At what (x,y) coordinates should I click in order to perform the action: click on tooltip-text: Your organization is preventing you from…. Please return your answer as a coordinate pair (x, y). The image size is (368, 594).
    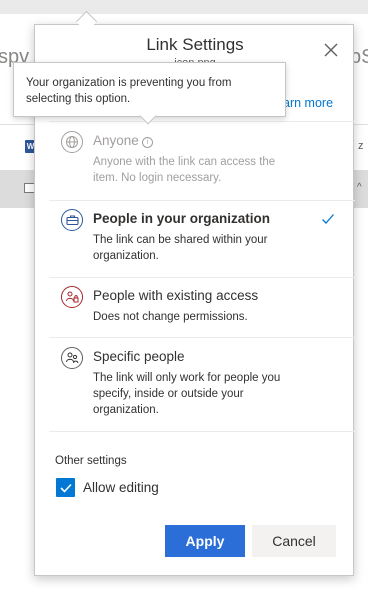
    Looking at the image, I should click on (129, 91).